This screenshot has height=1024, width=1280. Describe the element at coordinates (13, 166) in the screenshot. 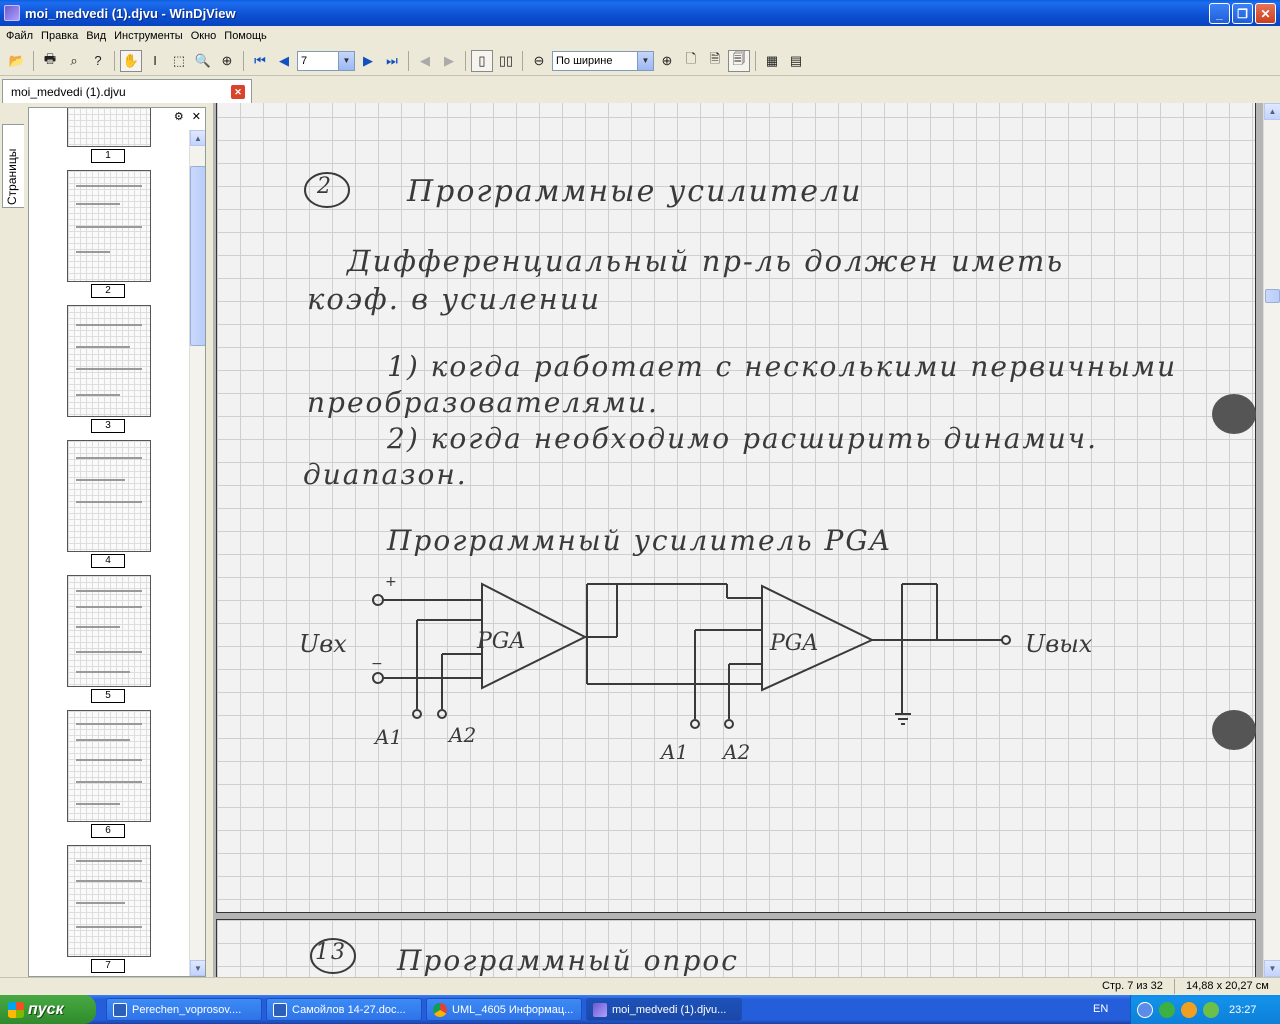

I see `pages-side-tab: Страницы` at that location.